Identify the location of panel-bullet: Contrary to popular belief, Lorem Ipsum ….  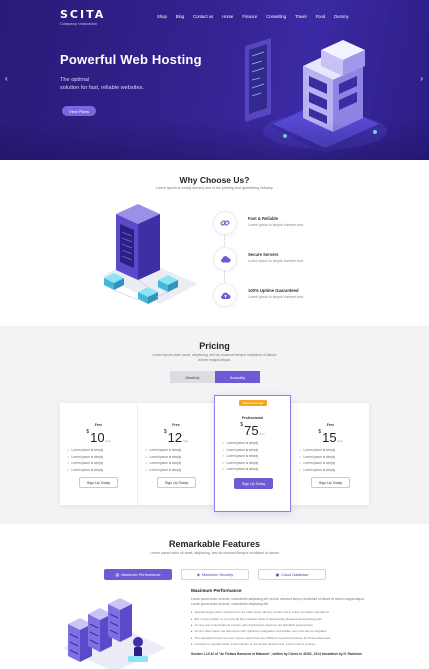
(281, 645).